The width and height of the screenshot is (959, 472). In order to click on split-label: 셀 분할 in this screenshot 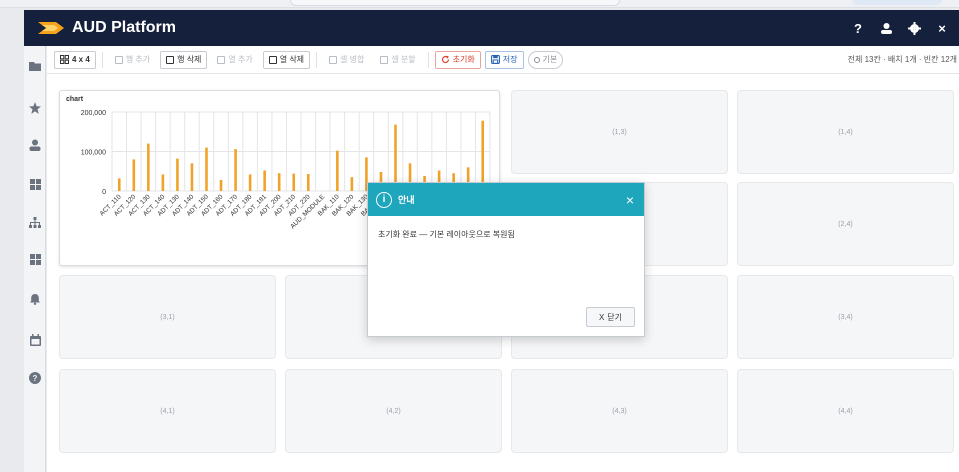, I will do `click(403, 59)`.